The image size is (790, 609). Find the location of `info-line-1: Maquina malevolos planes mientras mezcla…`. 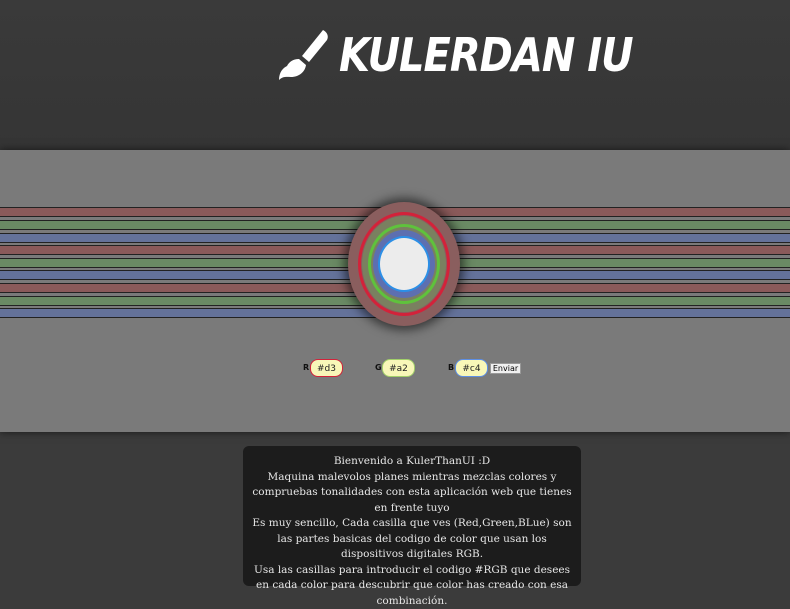

info-line-1: Maquina malevolos planes mientras mezcla… is located at coordinates (412, 493).